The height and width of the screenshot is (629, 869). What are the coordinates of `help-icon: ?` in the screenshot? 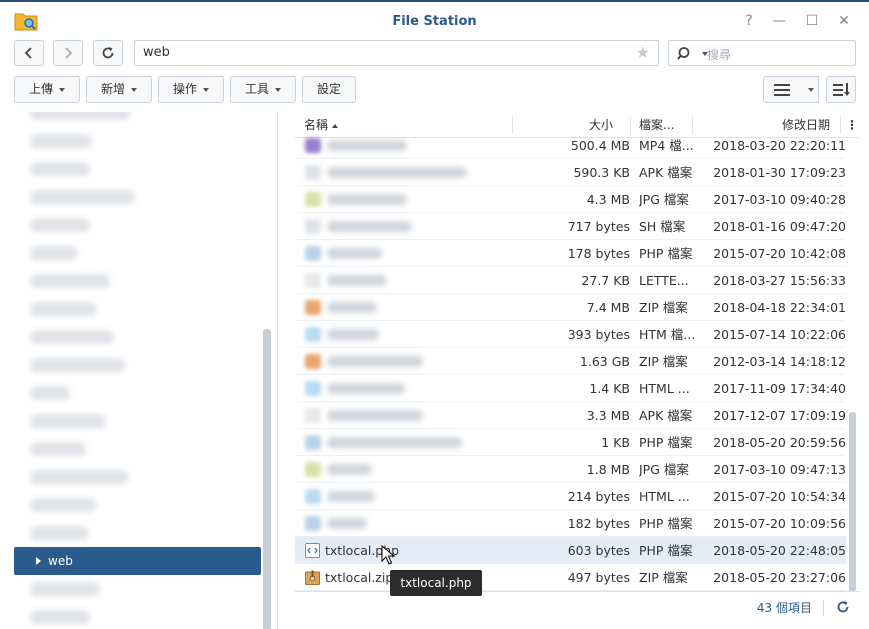 It's located at (749, 21).